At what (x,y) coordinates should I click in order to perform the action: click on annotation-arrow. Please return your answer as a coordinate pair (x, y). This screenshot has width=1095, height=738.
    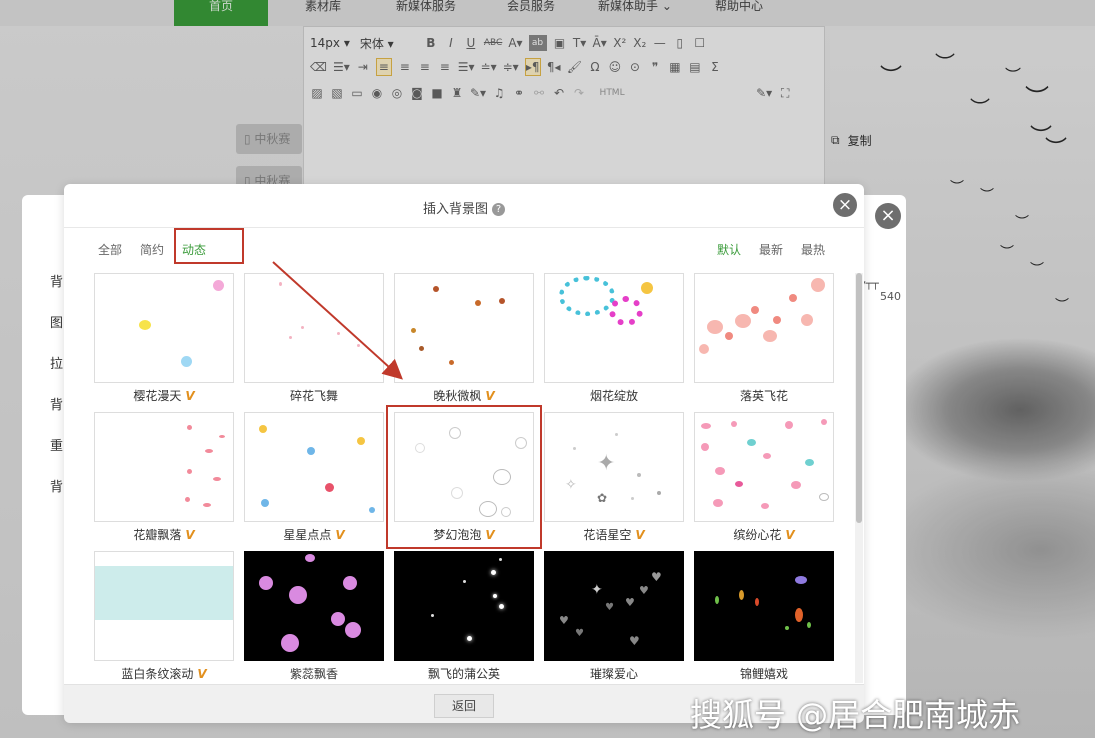
    Looking at the image, I should click on (337, 320).